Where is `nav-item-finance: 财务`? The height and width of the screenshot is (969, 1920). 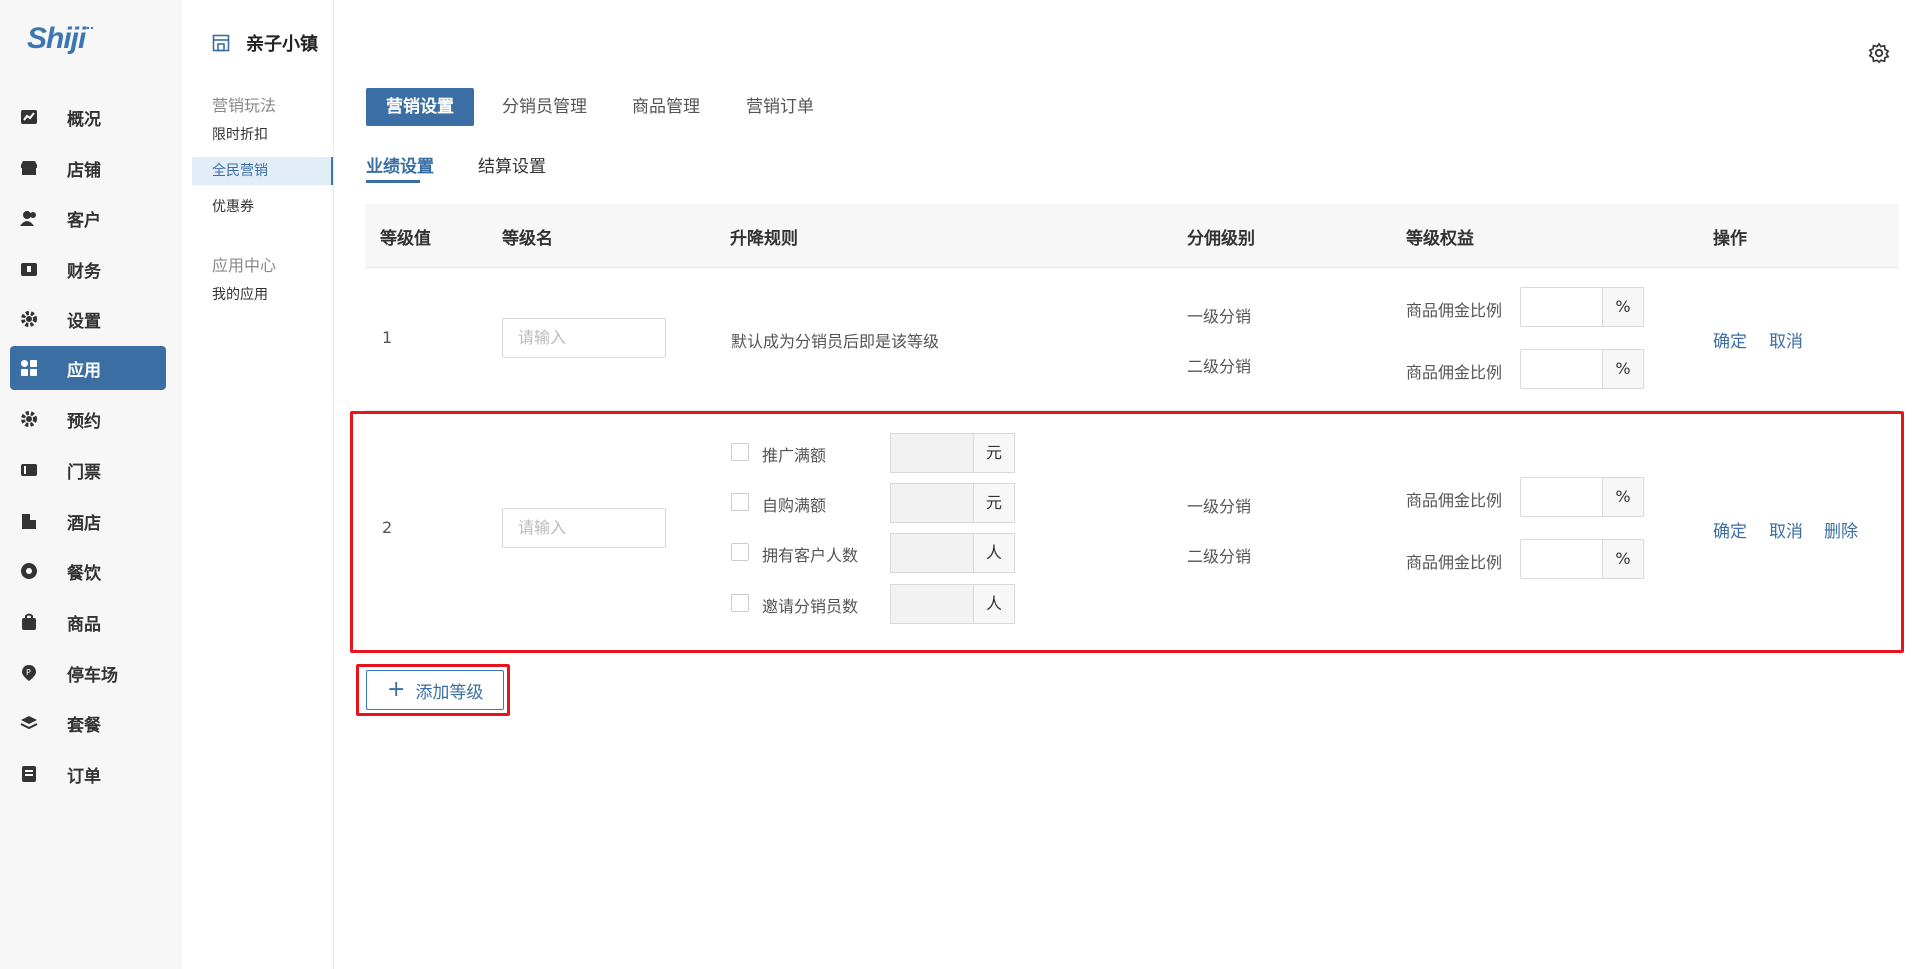 nav-item-finance: 财务 is located at coordinates (88, 269).